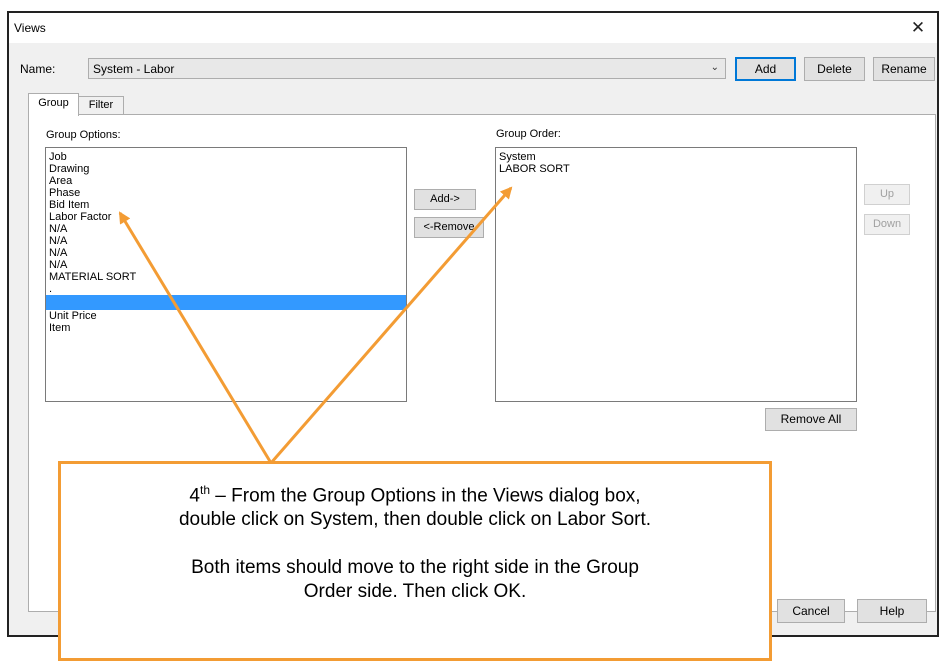 The image size is (943, 661). I want to click on list-item: MATERIAL SORT, so click(226, 277).